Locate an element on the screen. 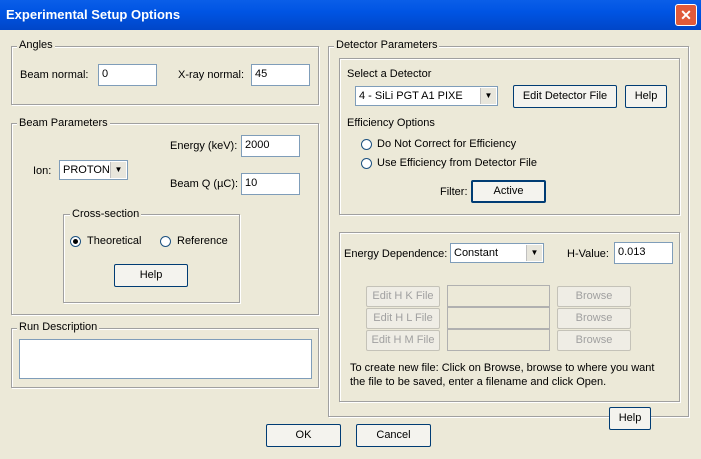  ok-button: OK is located at coordinates (303, 435).